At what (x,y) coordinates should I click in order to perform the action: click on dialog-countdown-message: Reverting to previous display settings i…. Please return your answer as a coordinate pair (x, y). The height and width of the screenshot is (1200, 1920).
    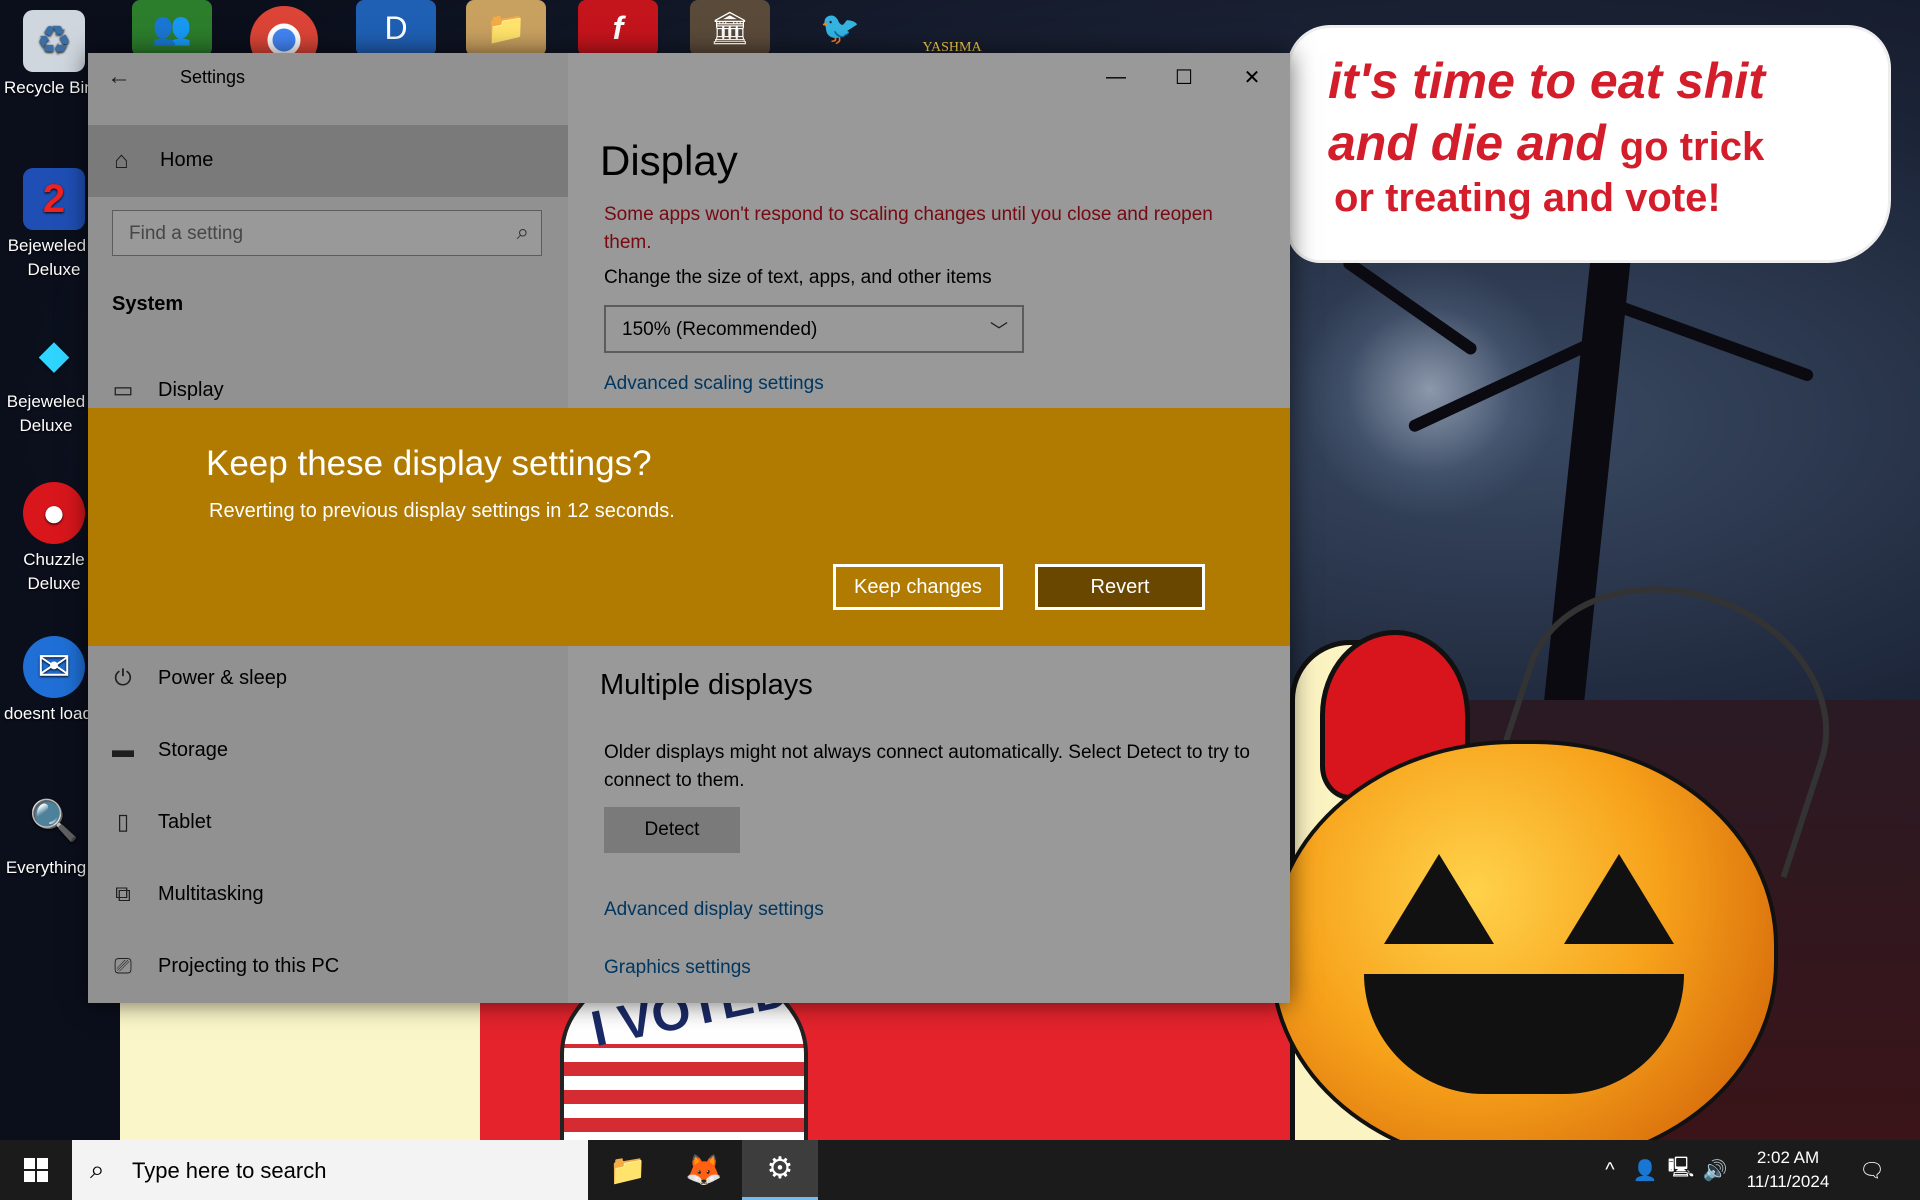
    Looking at the image, I should click on (442, 511).